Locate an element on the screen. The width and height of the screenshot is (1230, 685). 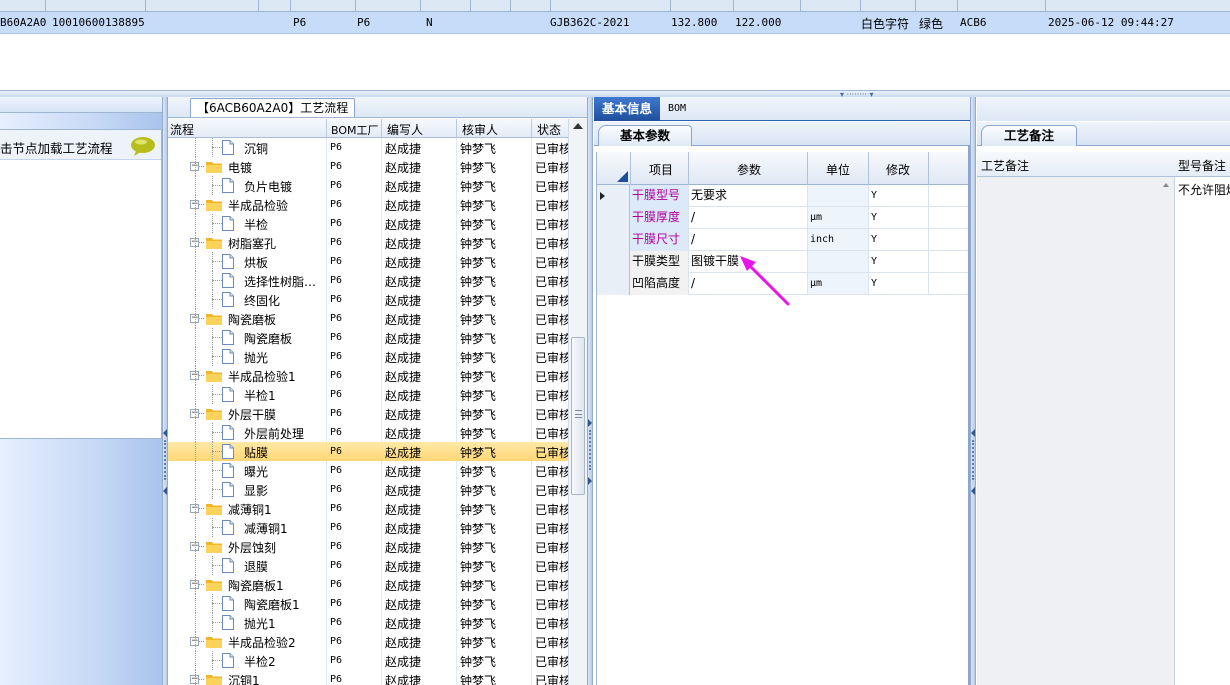
tree-row: − 树脂塞孔 P6 赵成捷 钟梦飞 已审核 is located at coordinates (368, 242).